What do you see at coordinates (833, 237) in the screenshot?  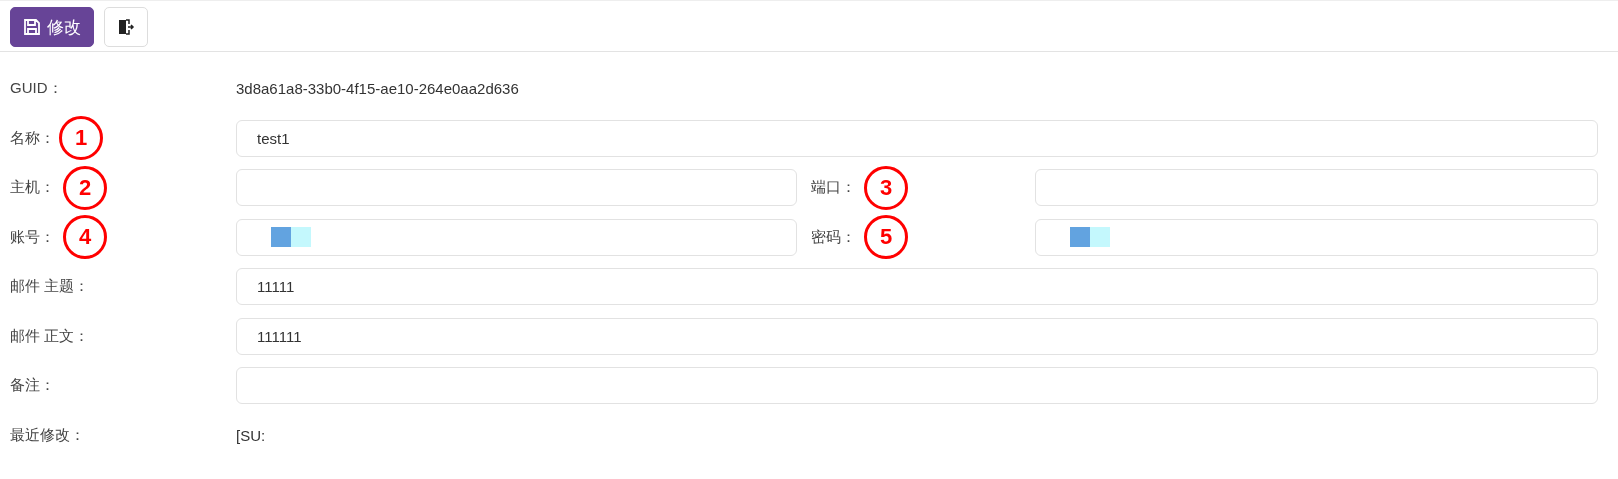 I see `field-label: 密码：` at bounding box center [833, 237].